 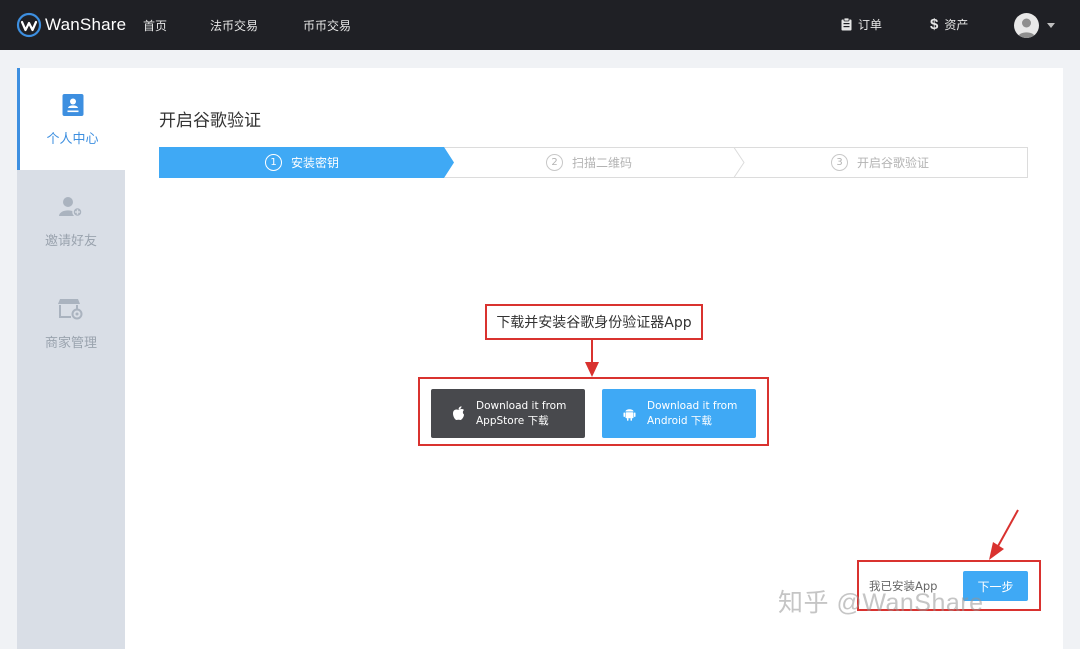 What do you see at coordinates (629, 415) in the screenshot?
I see `android-icon` at bounding box center [629, 415].